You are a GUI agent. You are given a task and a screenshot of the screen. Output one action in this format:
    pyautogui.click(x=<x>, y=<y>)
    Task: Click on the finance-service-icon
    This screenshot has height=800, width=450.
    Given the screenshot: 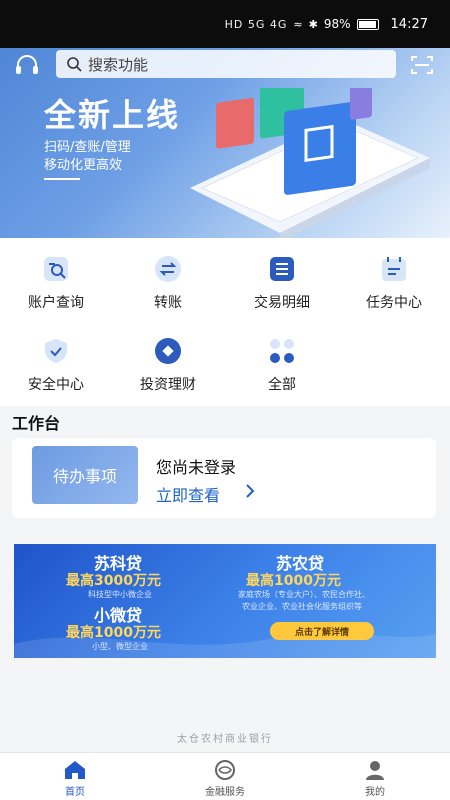 What is the action you would take?
    pyautogui.click(x=225, y=770)
    